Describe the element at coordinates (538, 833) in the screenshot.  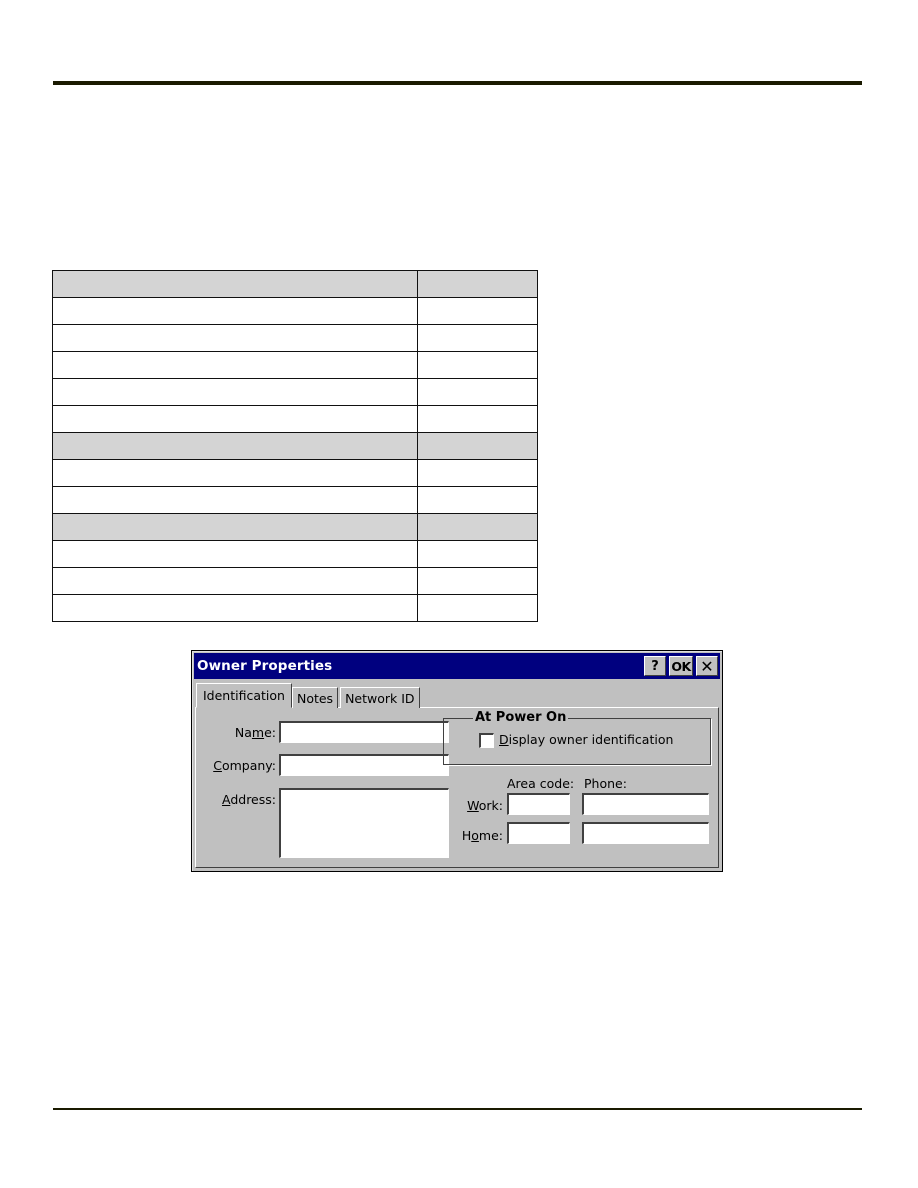
I see `home-area-code-input` at that location.